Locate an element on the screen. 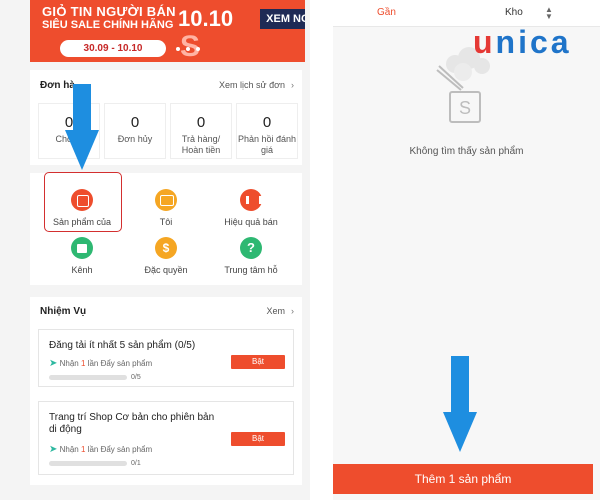 This screenshot has height=500, width=600. highlight-box is located at coordinates (83, 202).